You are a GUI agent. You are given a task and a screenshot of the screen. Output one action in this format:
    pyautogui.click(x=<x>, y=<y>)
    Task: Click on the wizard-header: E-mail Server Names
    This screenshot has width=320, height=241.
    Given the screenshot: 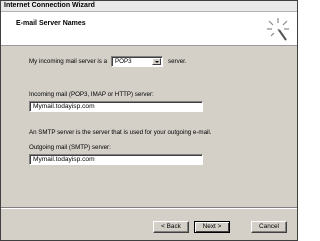 What is the action you would take?
    pyautogui.click(x=149, y=29)
    